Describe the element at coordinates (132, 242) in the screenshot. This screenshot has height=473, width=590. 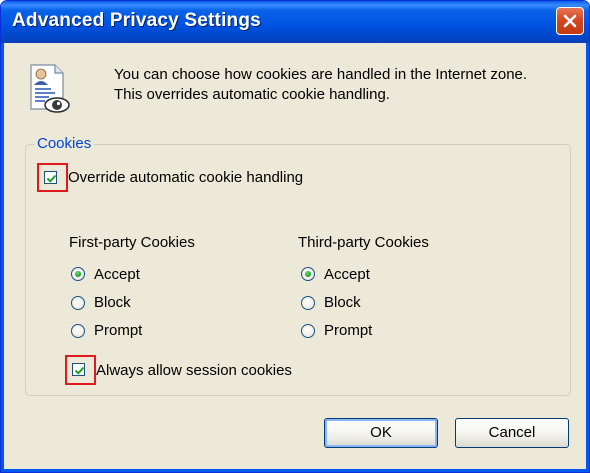
I see `first-party-heading: First-party Cookies` at that location.